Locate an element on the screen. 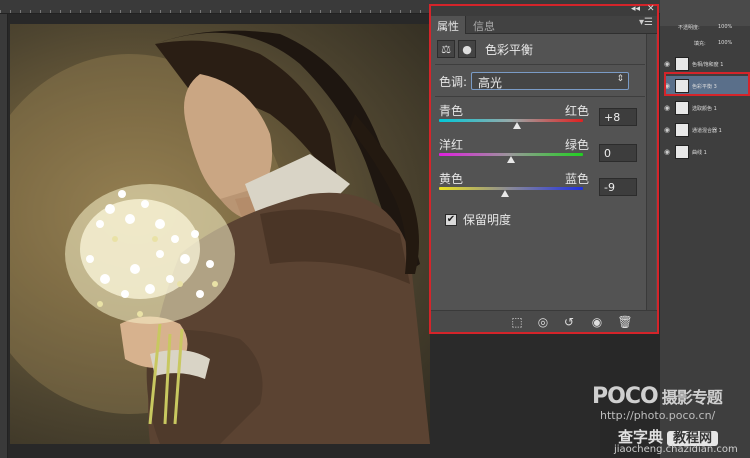 The image size is (750, 458). tab-info: 信息 is located at coordinates (484, 25).